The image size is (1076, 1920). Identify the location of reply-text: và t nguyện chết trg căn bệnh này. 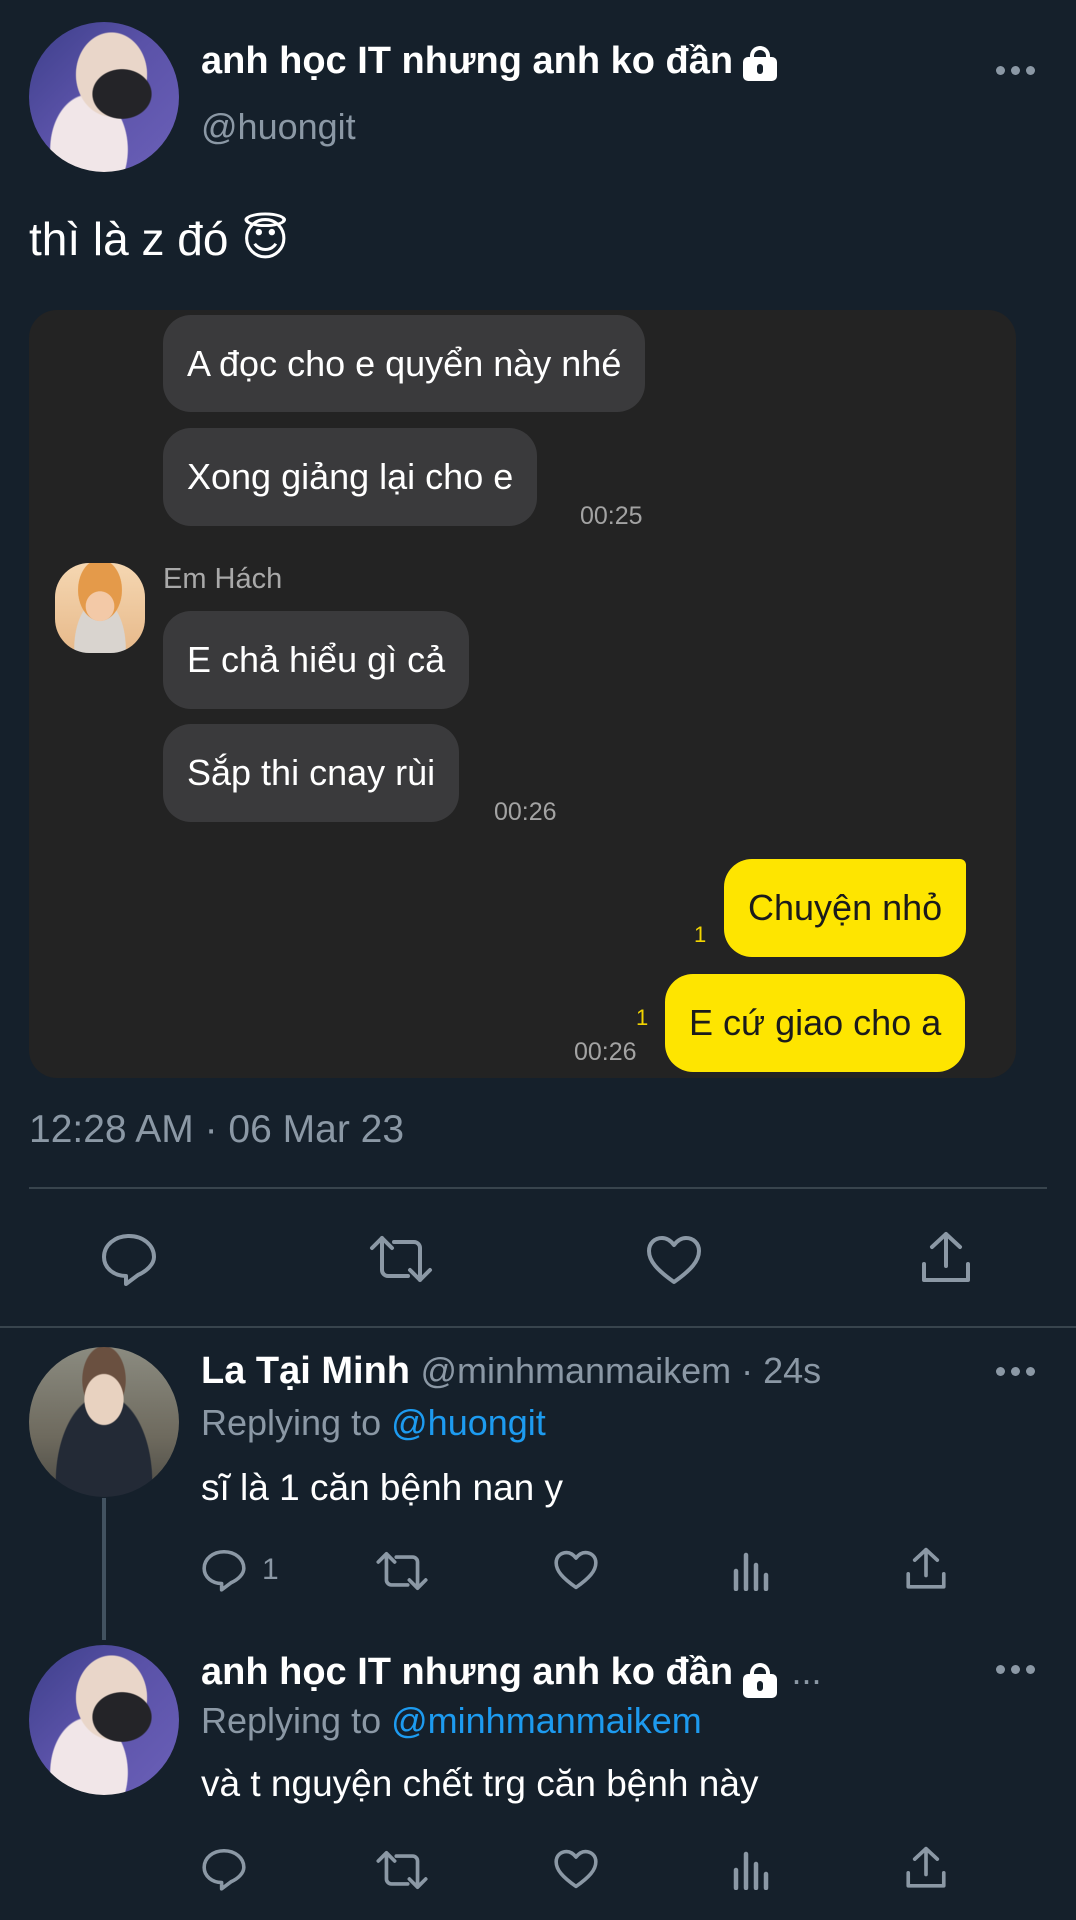
(480, 1783).